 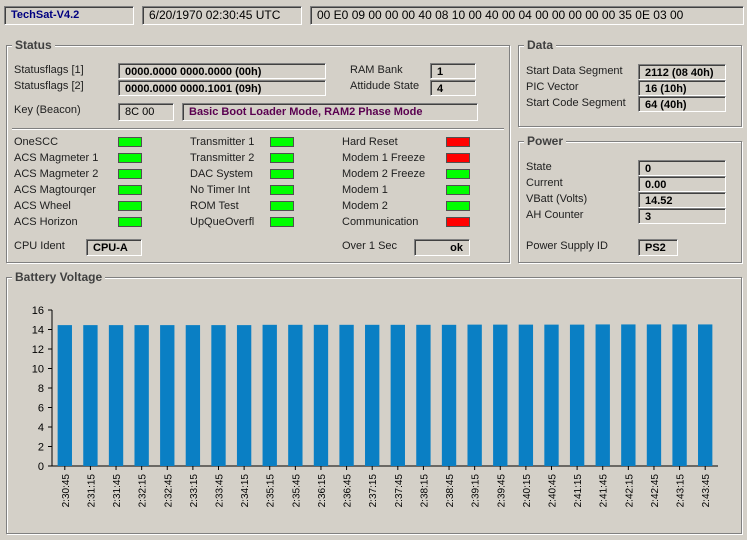 What do you see at coordinates (47, 110) in the screenshot?
I see `key-beacon-label: Key (Beacon)` at bounding box center [47, 110].